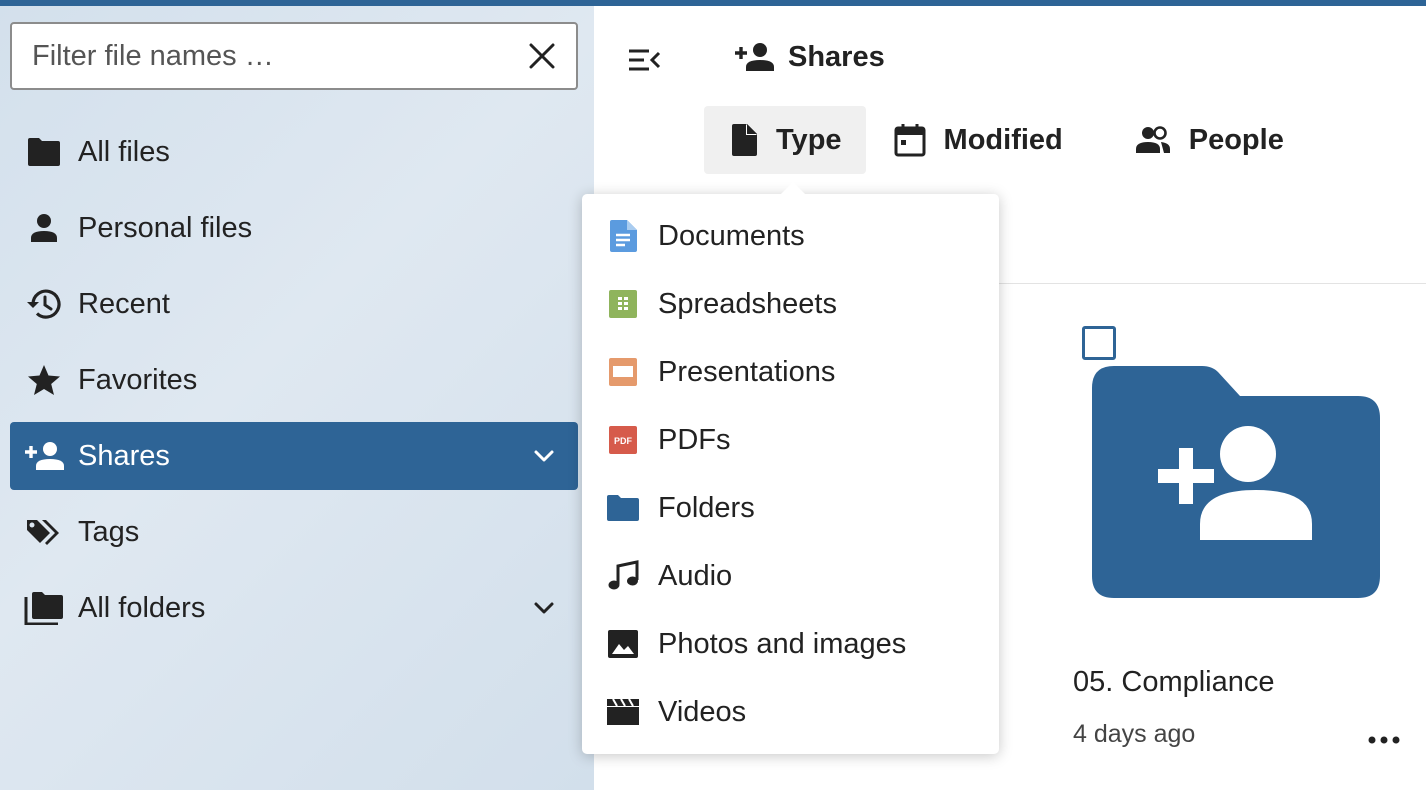 This screenshot has width=1426, height=790. Describe the element at coordinates (44, 532) in the screenshot. I see `tag-multiple-icon` at that location.